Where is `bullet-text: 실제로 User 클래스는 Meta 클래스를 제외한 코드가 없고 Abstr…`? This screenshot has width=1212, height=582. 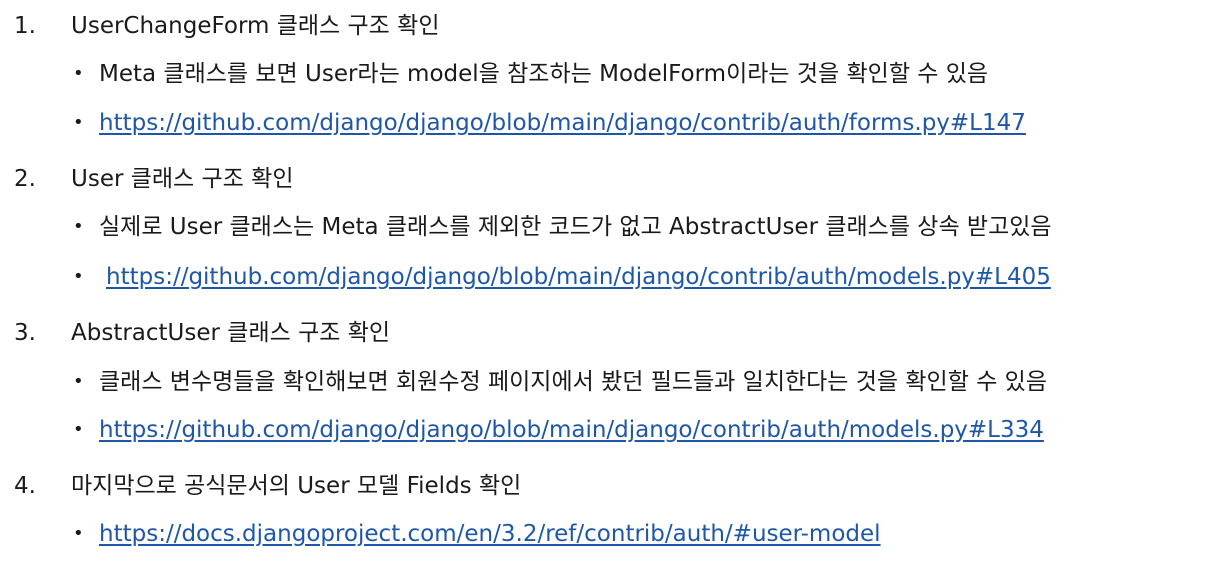 bullet-text: 실제로 User 클래스는 Meta 클래스를 제외한 코드가 없고 Abstr… is located at coordinates (575, 227).